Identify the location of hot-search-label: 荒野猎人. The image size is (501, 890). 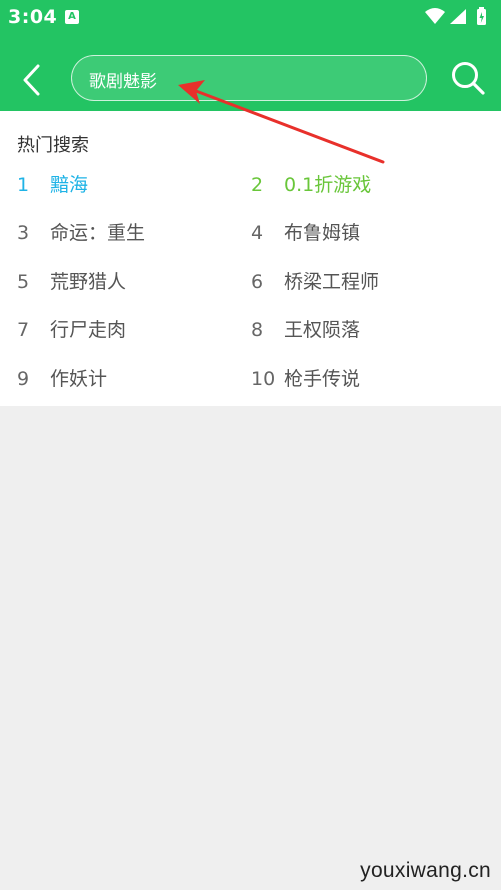
(88, 282).